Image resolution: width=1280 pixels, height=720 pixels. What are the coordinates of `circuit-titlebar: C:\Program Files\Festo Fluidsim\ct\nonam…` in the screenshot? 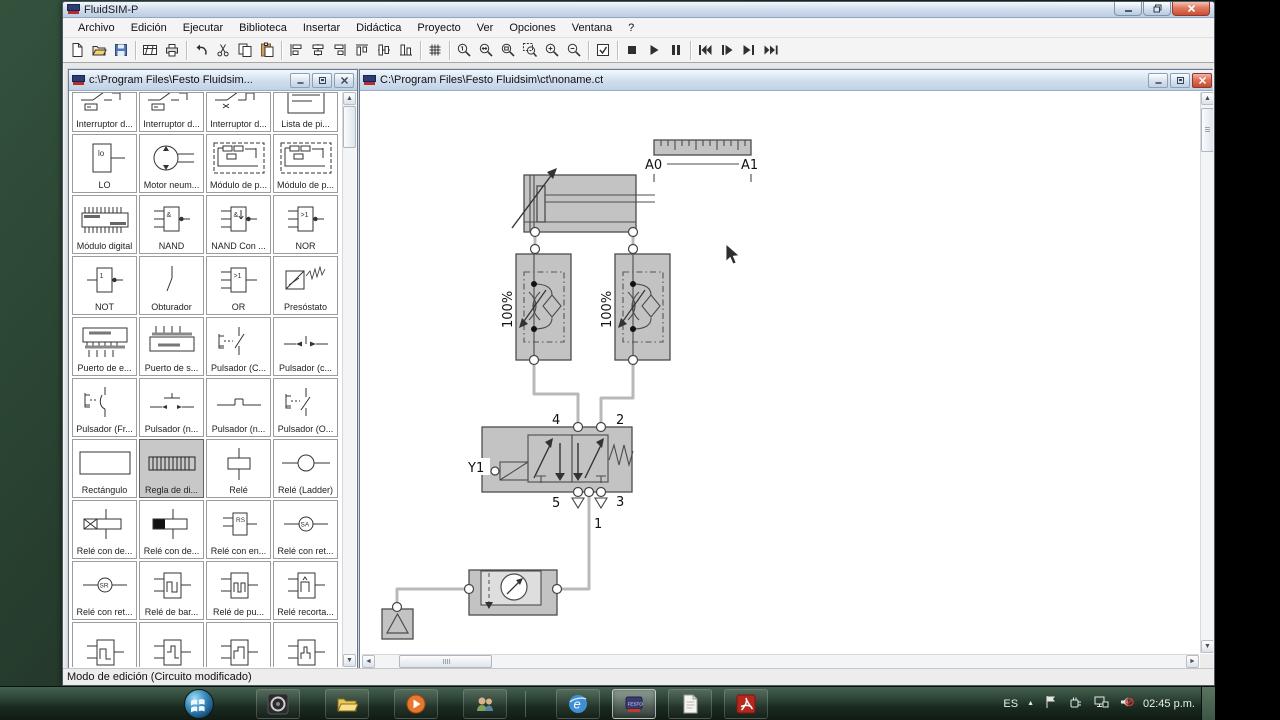 It's located at (786, 80).